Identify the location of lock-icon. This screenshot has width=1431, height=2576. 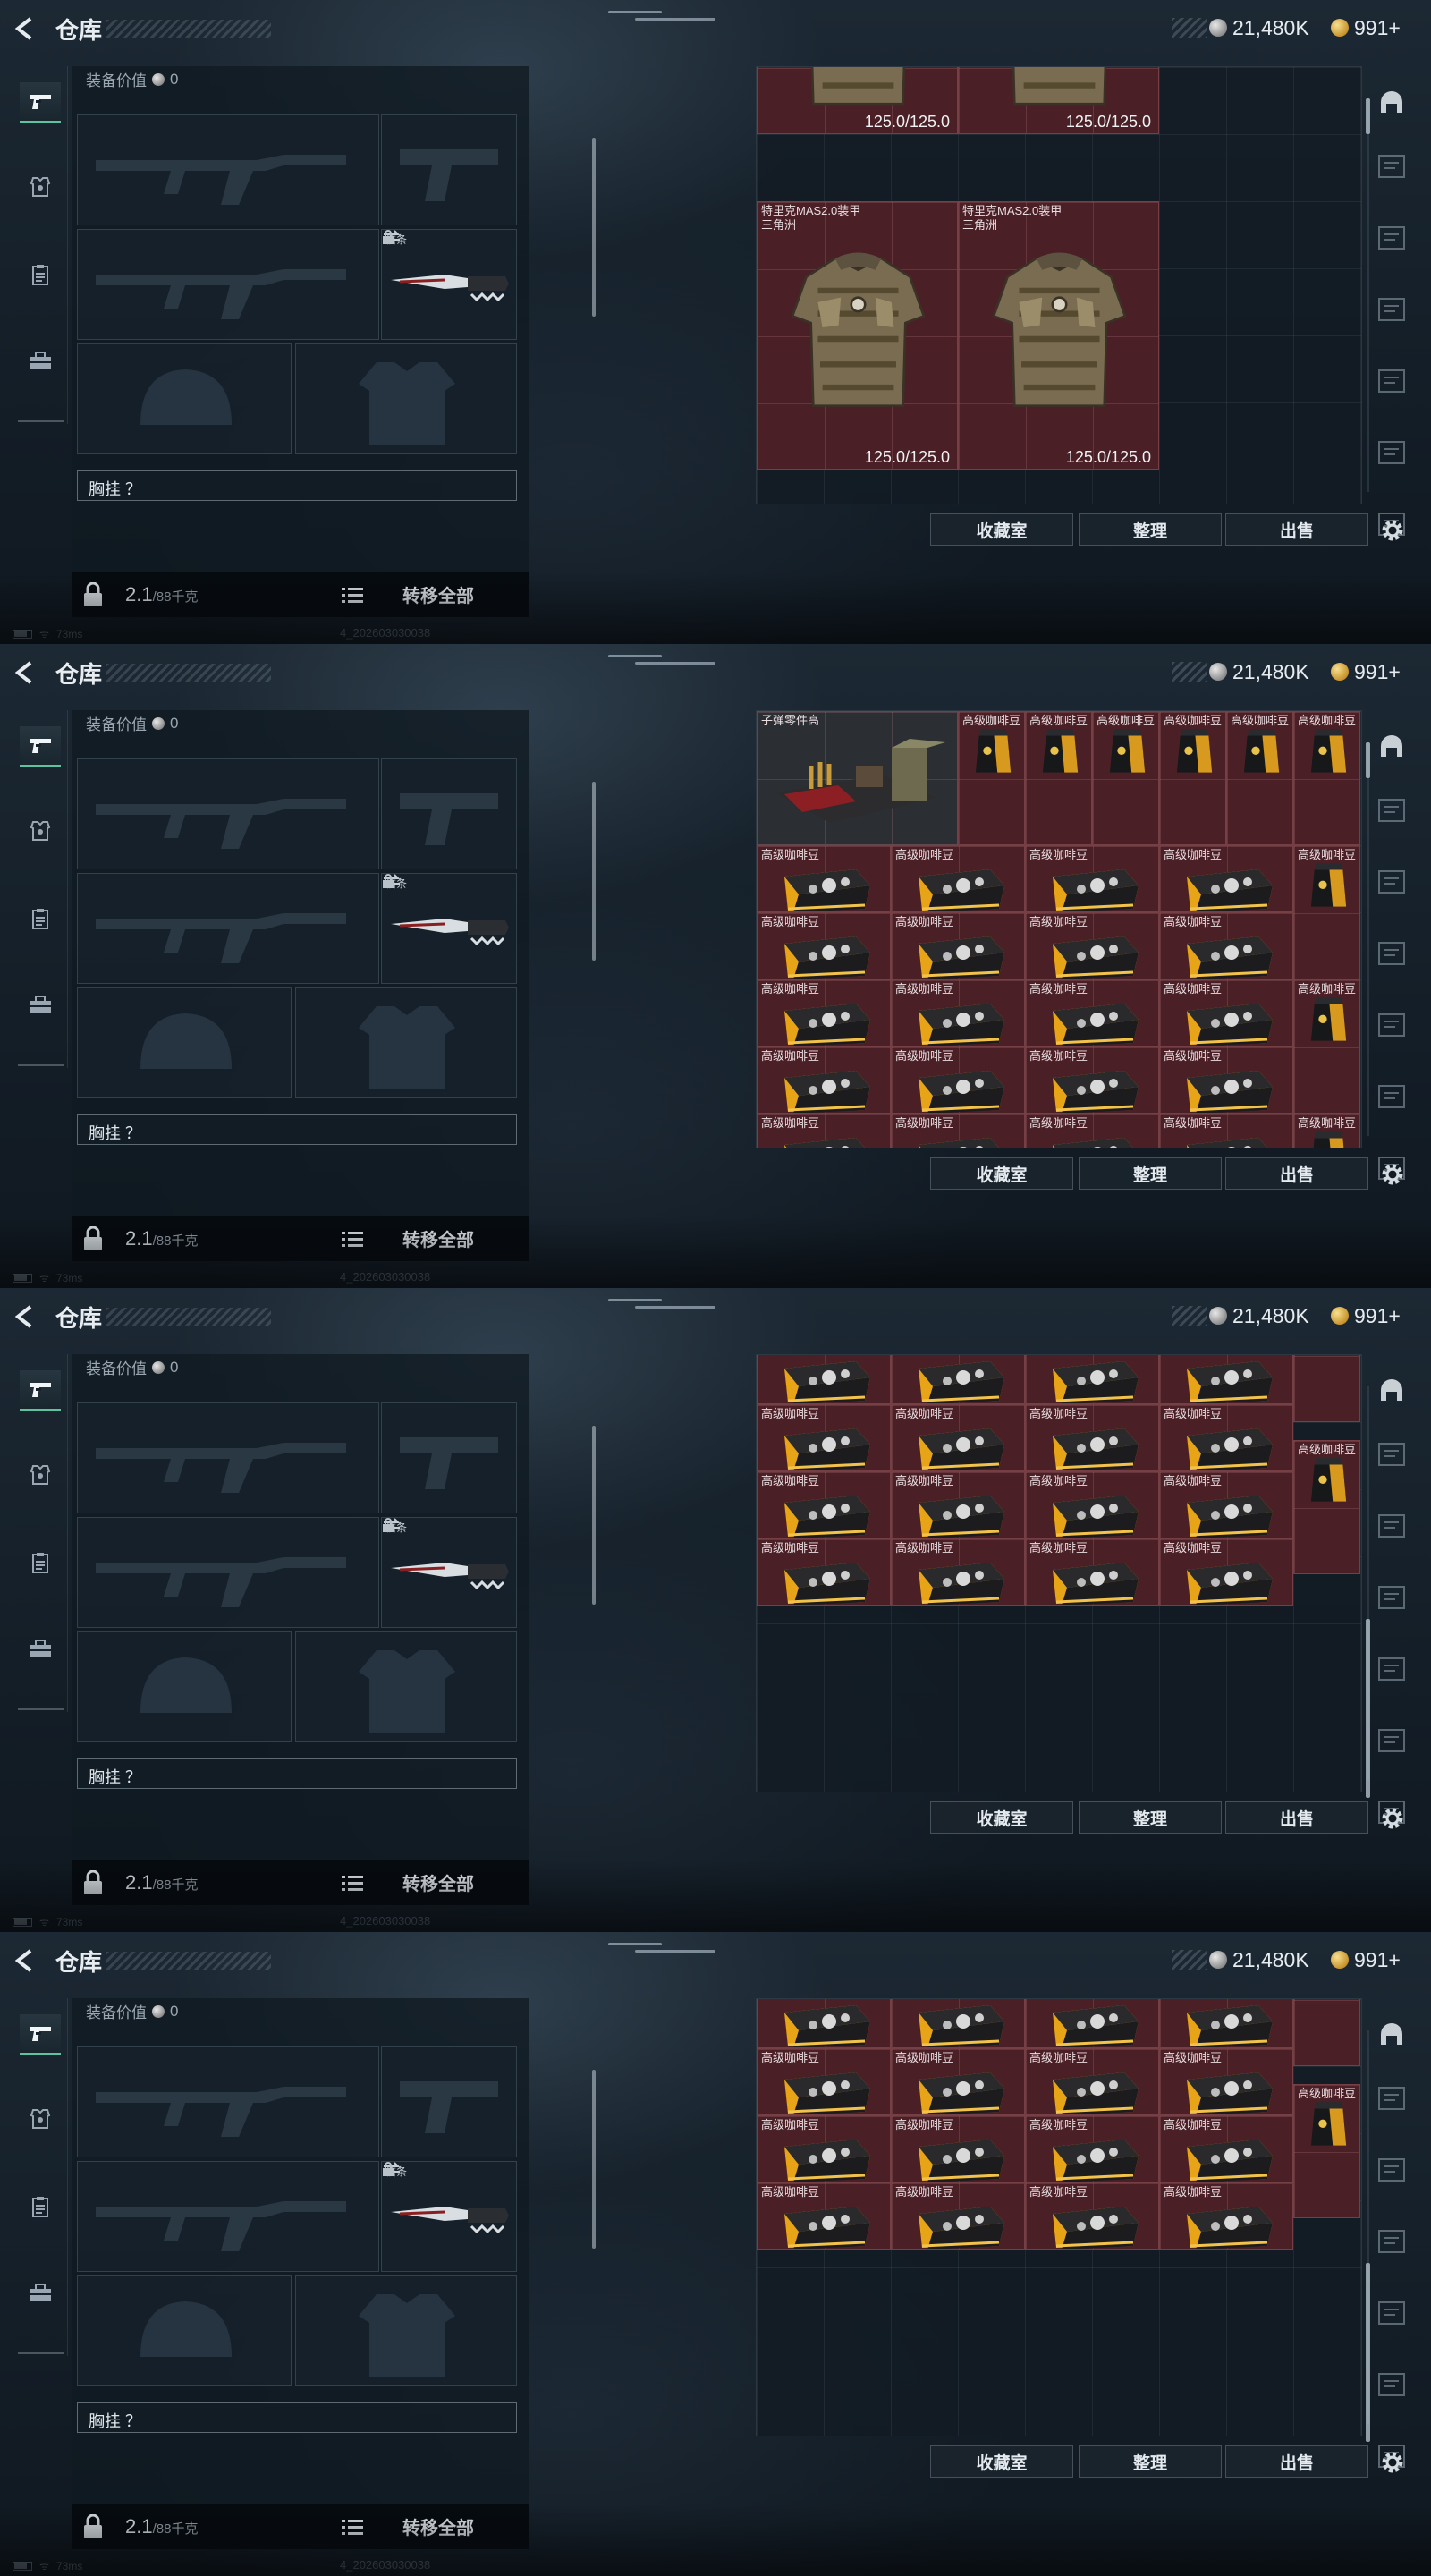
(93, 594).